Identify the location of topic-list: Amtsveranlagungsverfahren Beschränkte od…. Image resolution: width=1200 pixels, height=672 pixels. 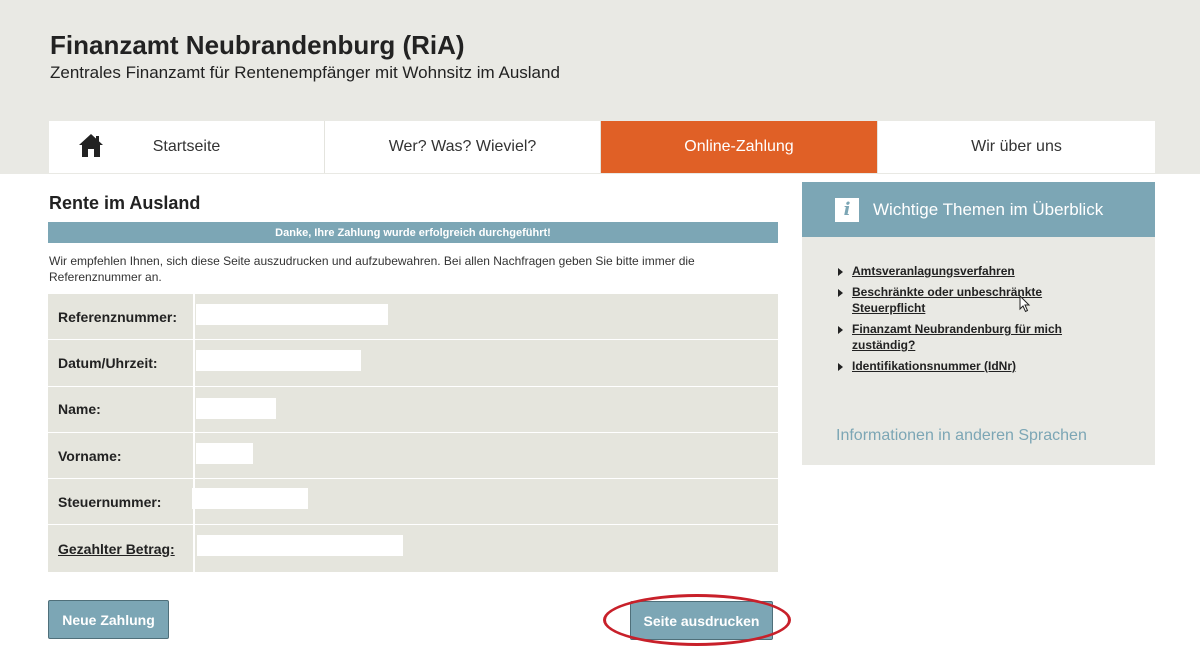
(978, 318).